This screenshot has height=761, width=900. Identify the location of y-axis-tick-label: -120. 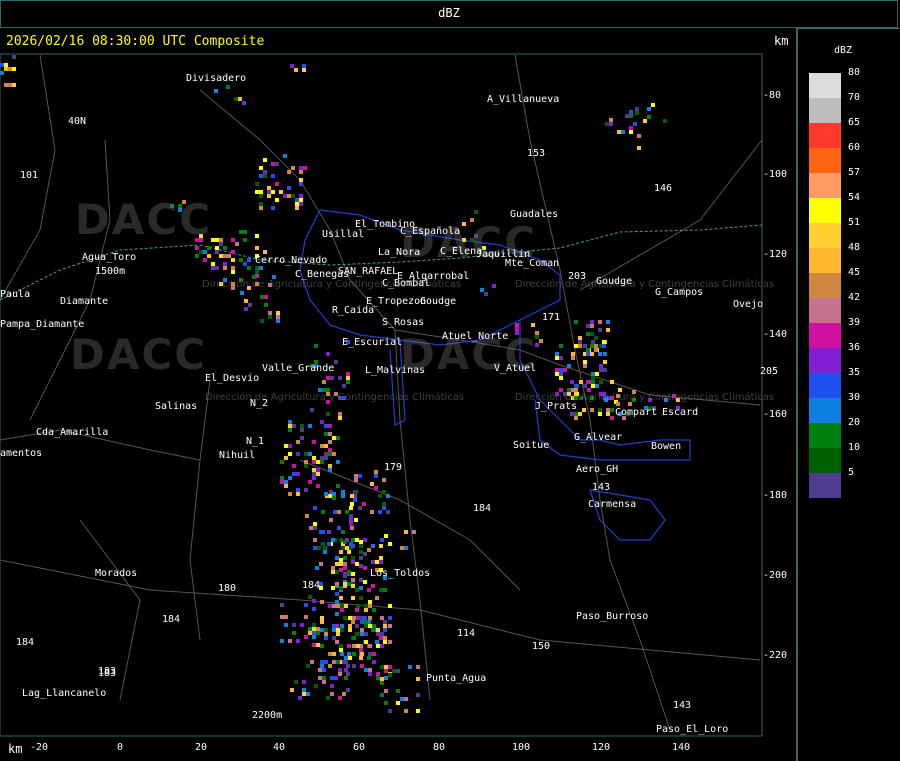
(775, 254).